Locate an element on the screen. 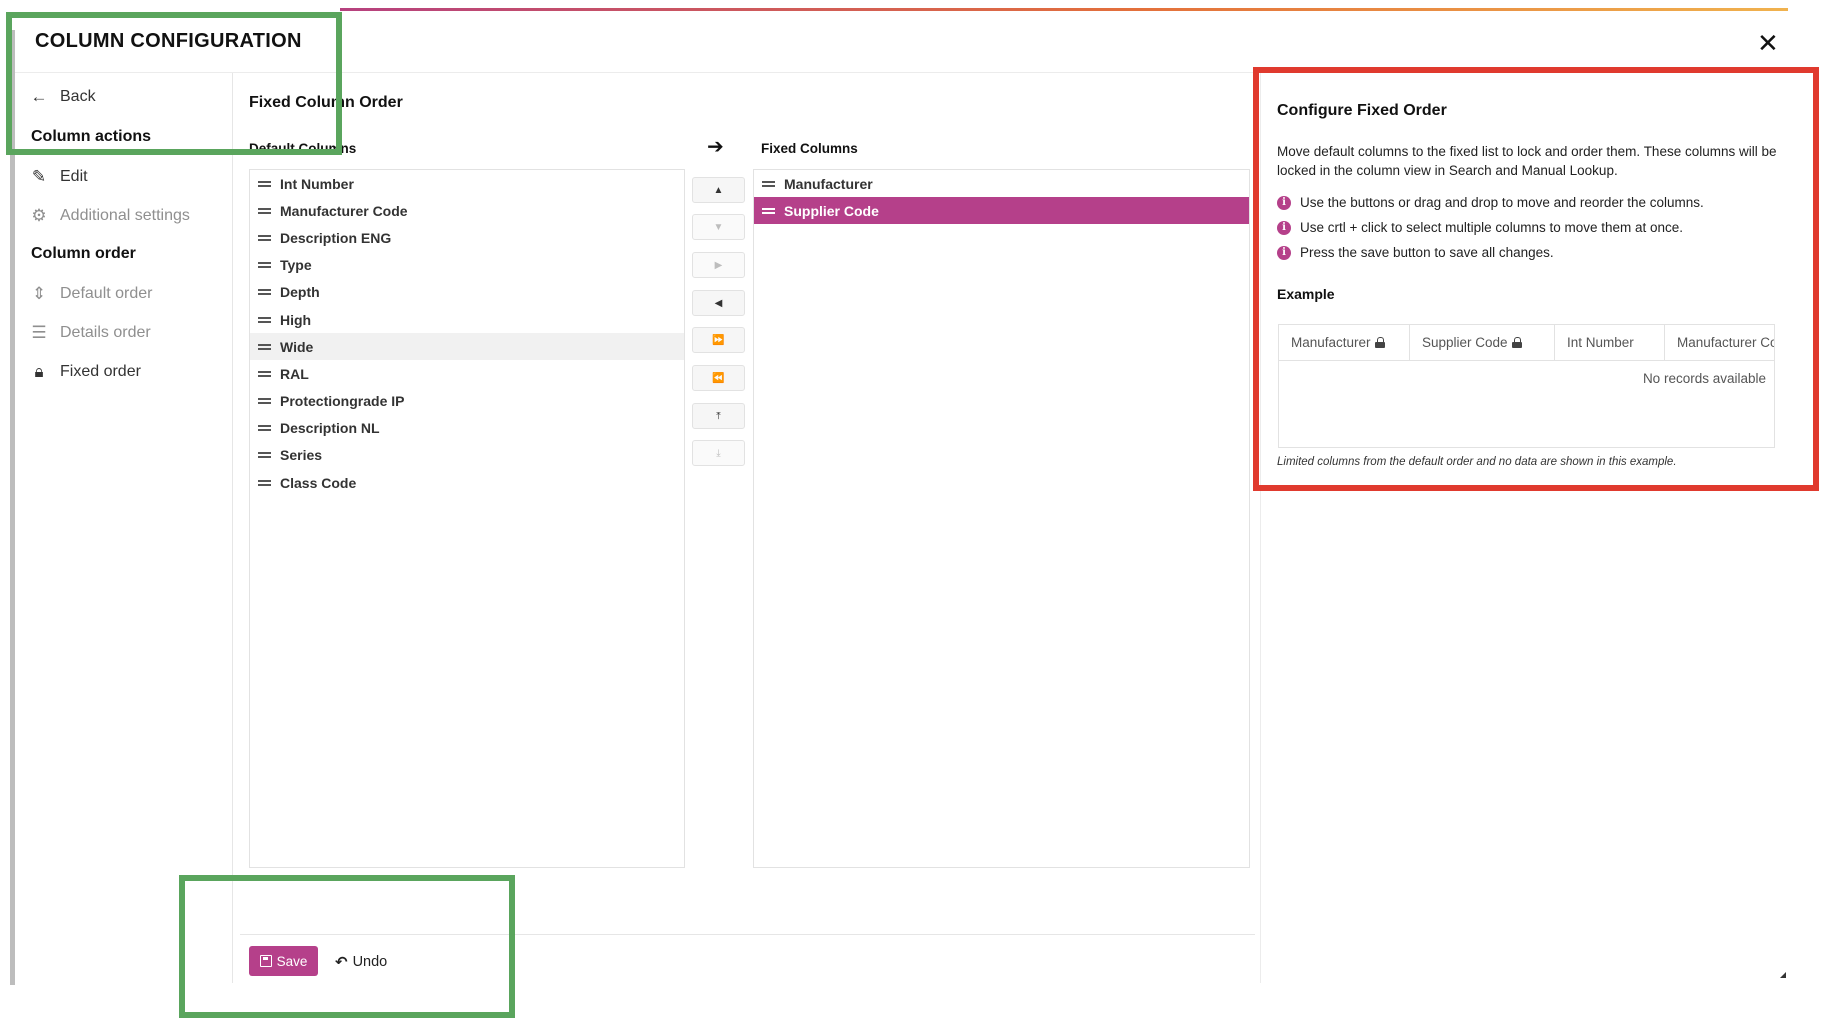 The height and width of the screenshot is (1024, 1824). section-title: Fixed Column Order is located at coordinates (326, 102).